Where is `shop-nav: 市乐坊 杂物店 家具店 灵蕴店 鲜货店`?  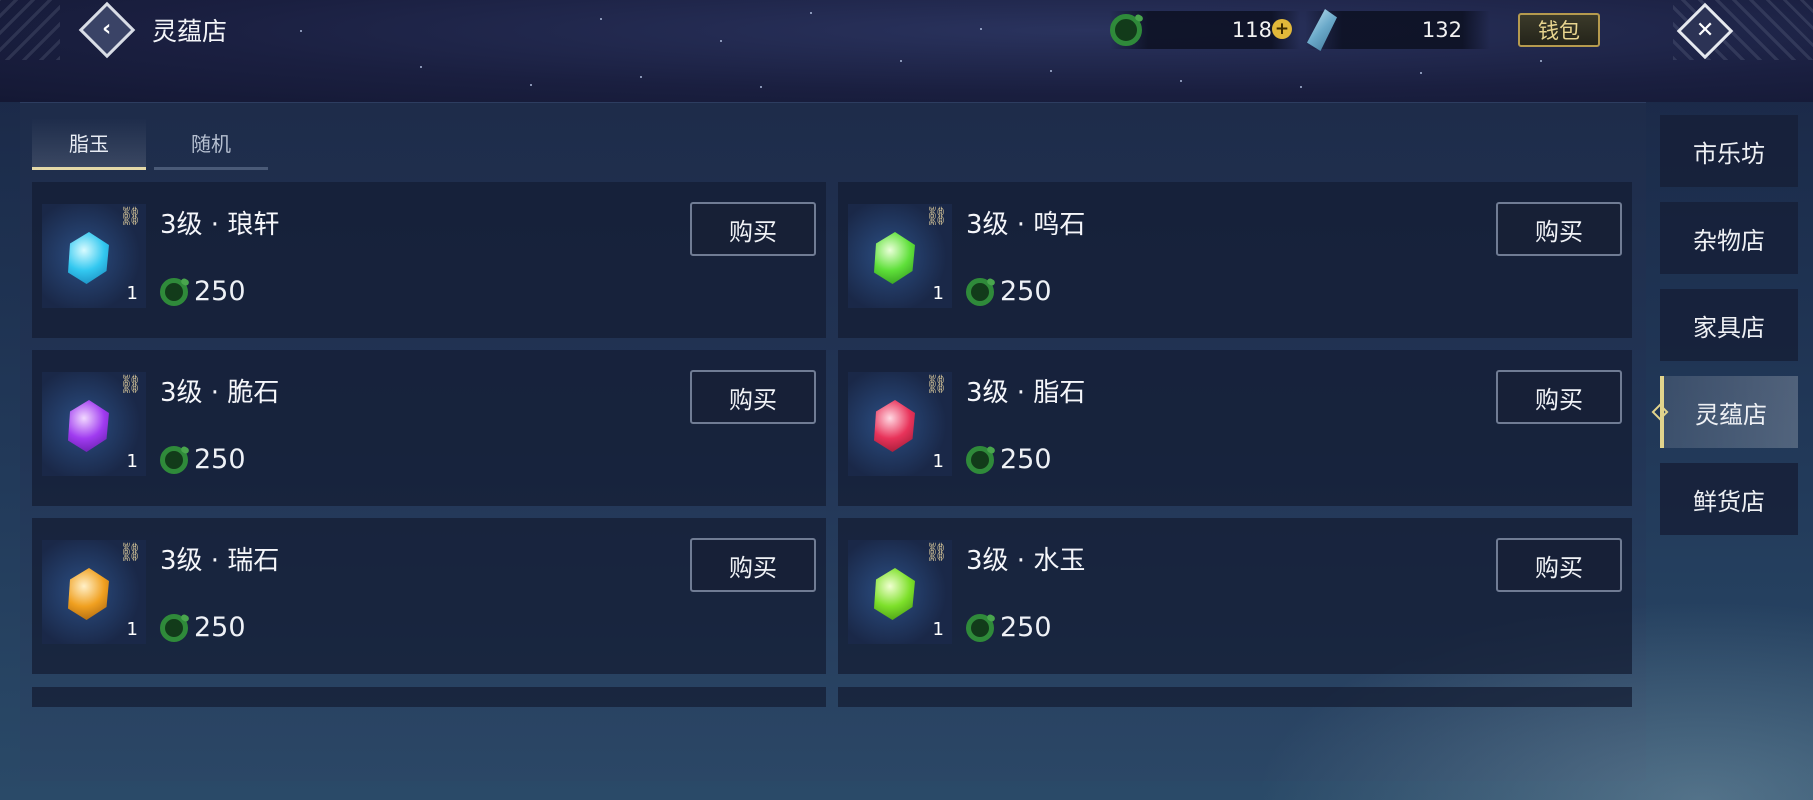 shop-nav: 市乐坊 杂物店 家具店 灵蕴店 鲜货店 is located at coordinates (1729, 332).